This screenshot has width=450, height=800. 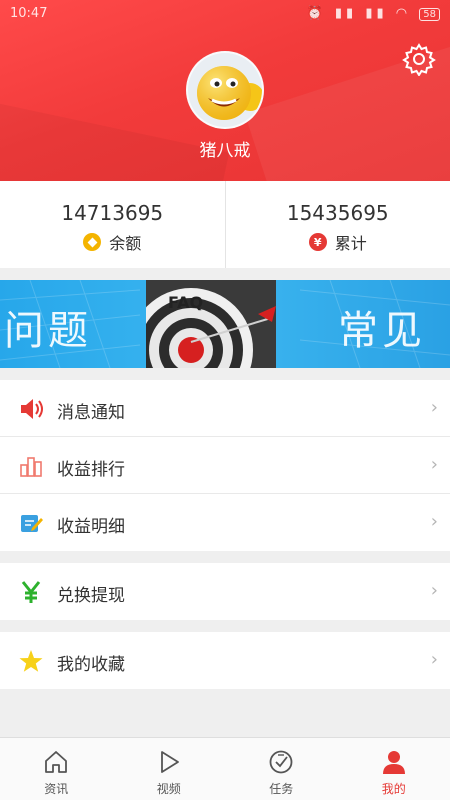 What do you see at coordinates (211, 324) in the screenshot?
I see `faq-target-image: FAQ` at bounding box center [211, 324].